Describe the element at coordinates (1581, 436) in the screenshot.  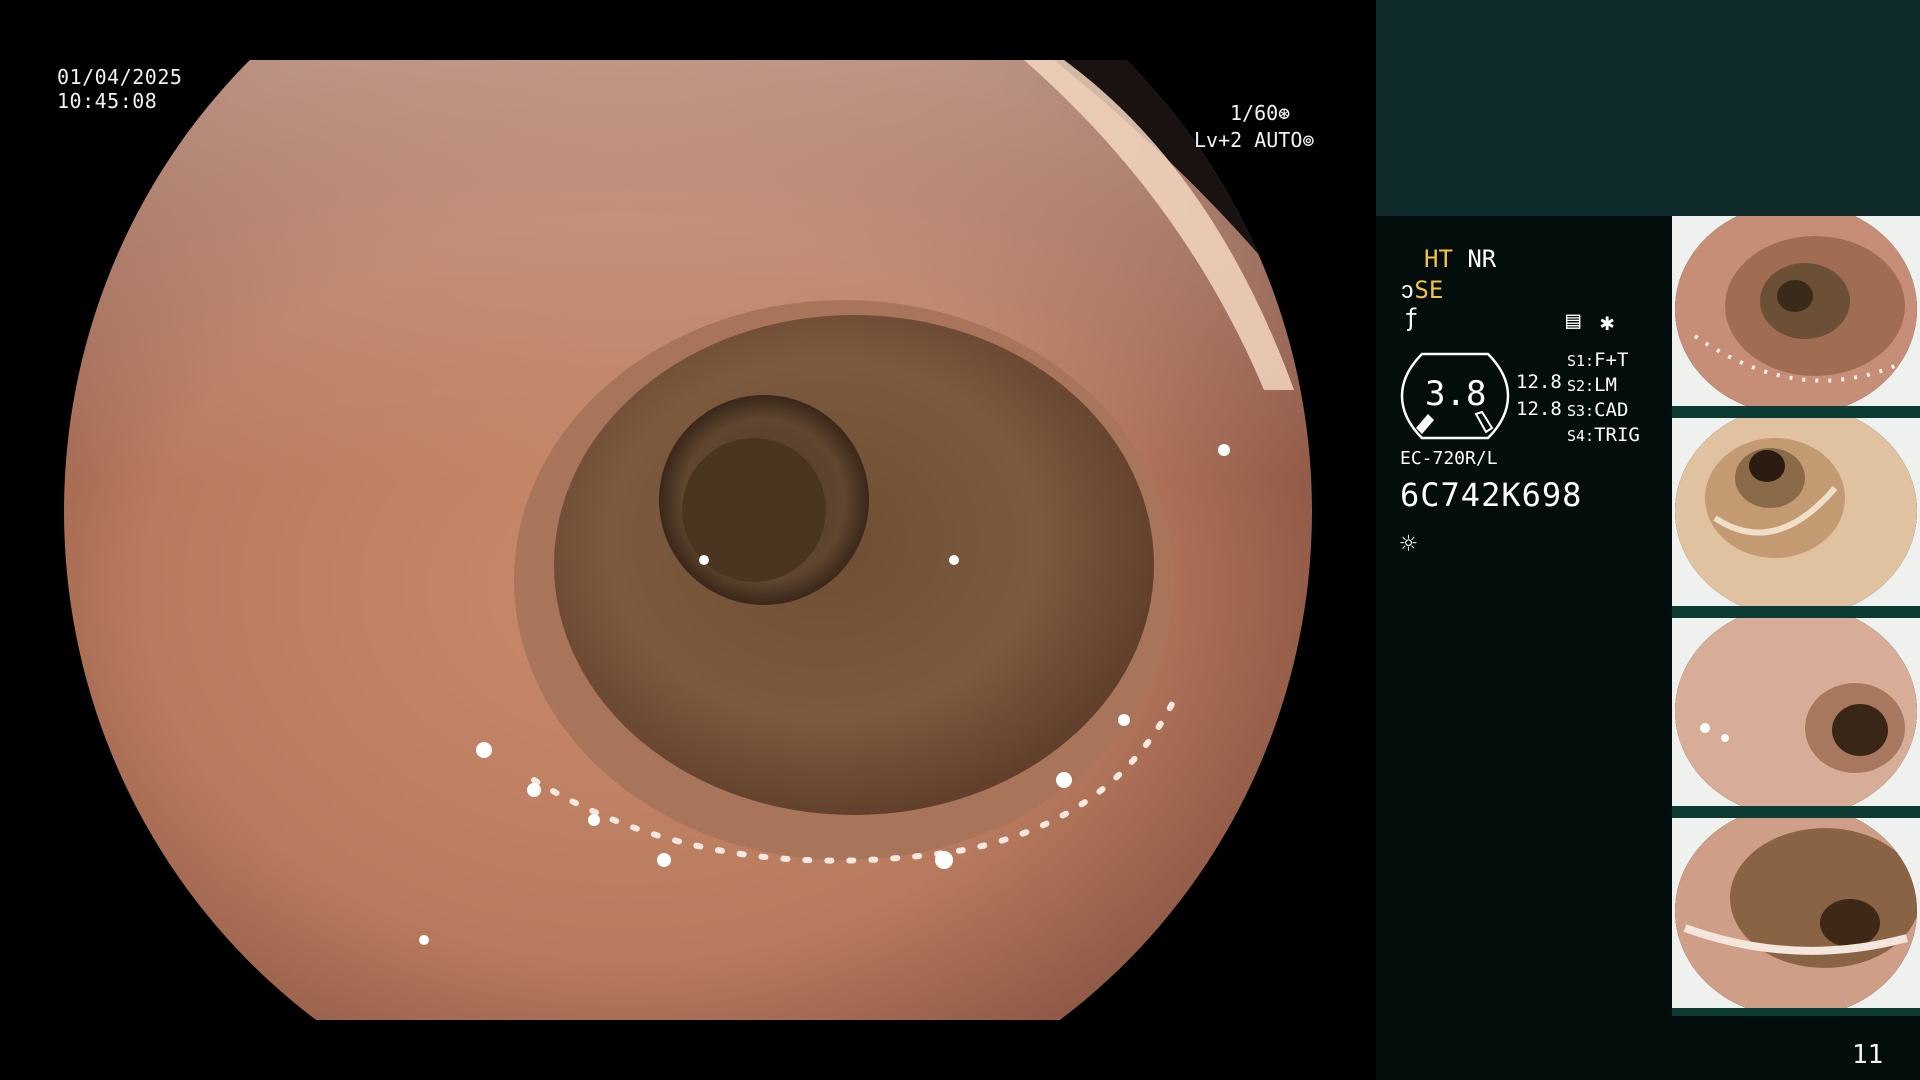
I see `switch-key: S4:` at that location.